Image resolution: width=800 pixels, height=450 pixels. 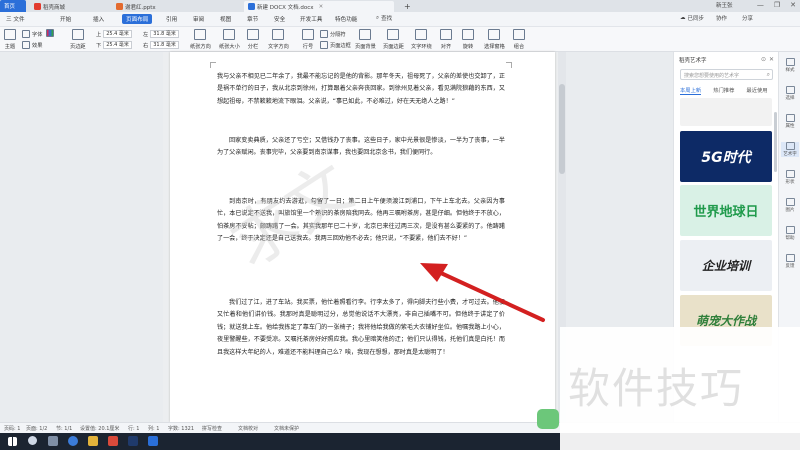 I want to click on maximize-button: ❐, so click(x=777, y=5).